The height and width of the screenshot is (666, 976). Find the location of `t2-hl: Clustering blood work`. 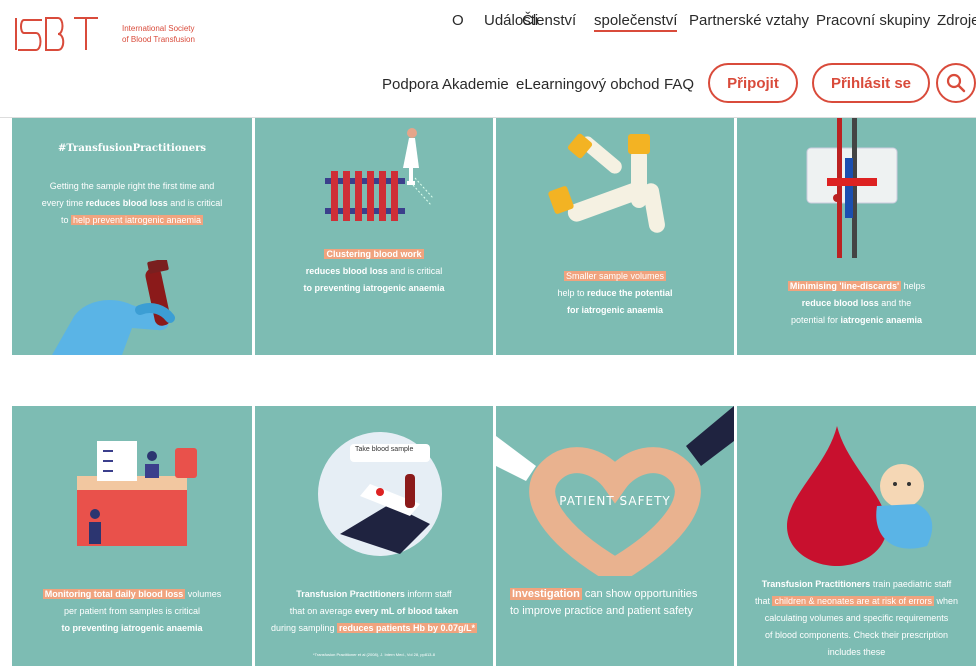

t2-hl: Clustering blood work is located at coordinates (374, 254).